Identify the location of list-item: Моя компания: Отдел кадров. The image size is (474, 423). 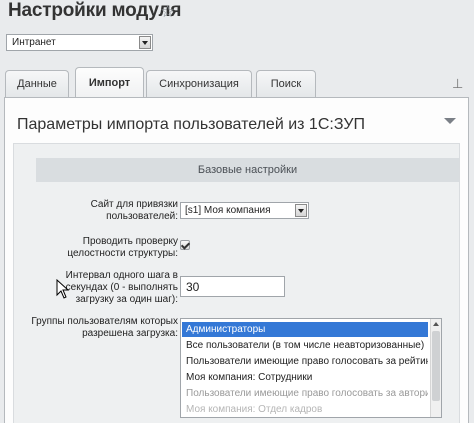
(305, 409).